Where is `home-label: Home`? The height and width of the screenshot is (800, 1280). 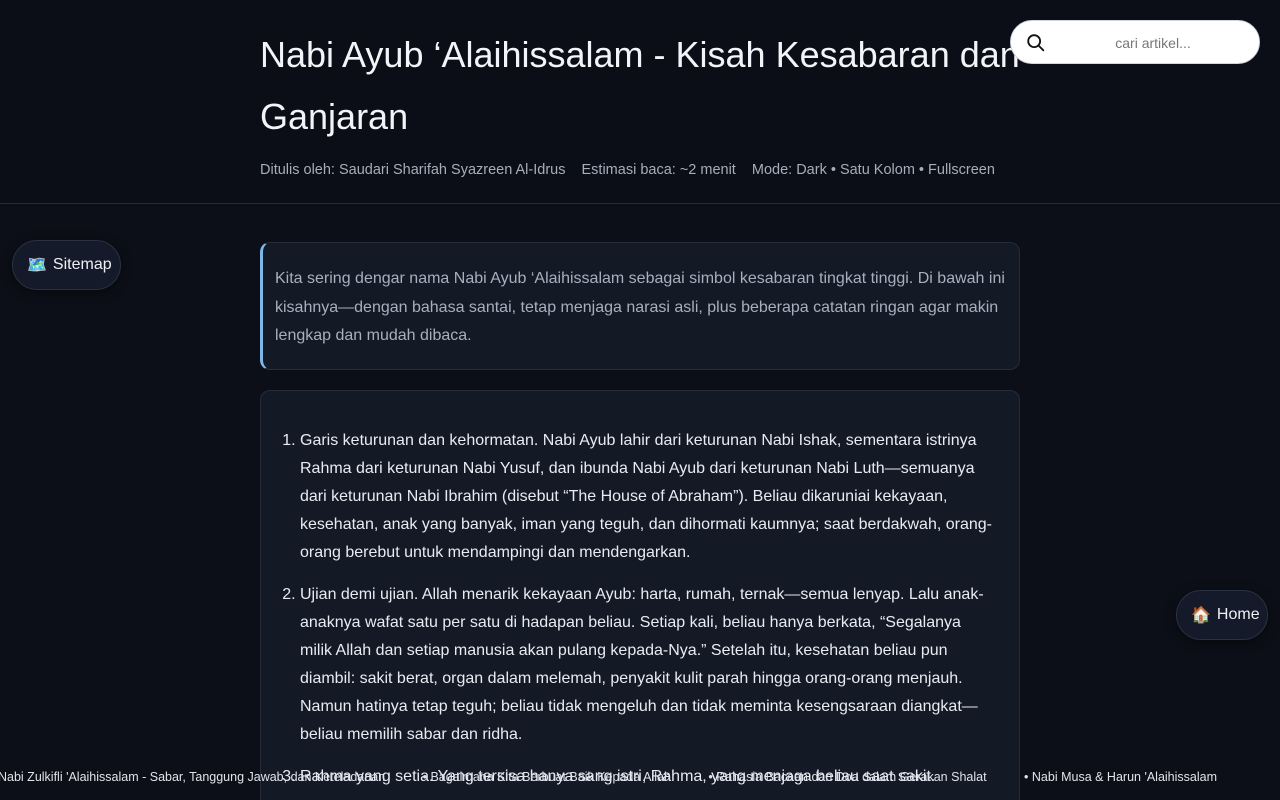 home-label: Home is located at coordinates (1238, 614).